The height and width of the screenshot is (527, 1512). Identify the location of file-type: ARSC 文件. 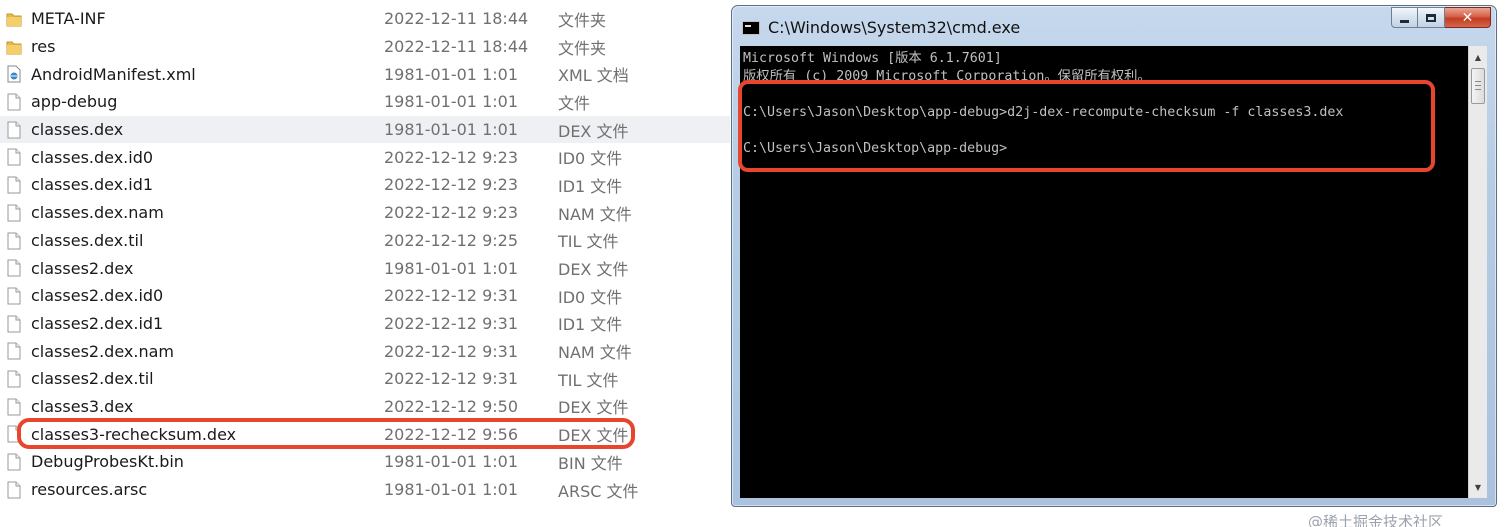
(598, 491).